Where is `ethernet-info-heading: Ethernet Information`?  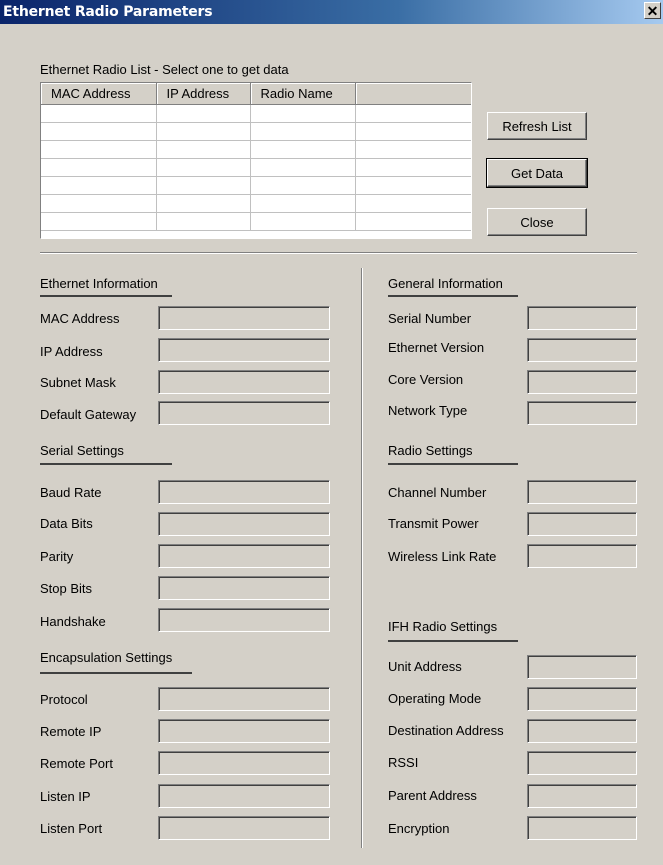 ethernet-info-heading: Ethernet Information is located at coordinates (99, 283).